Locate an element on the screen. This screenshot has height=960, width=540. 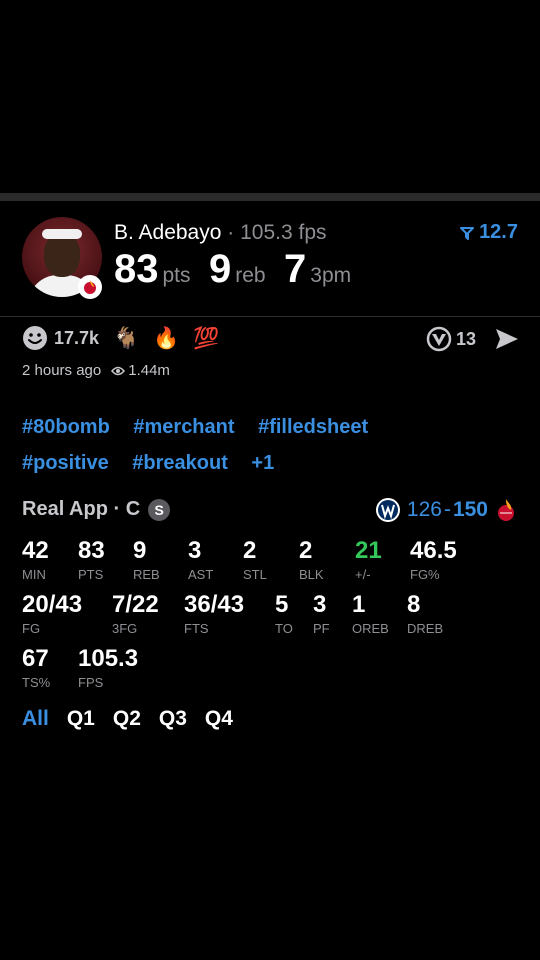
stat-cell: 20/43 FG is located at coordinates (52, 613).